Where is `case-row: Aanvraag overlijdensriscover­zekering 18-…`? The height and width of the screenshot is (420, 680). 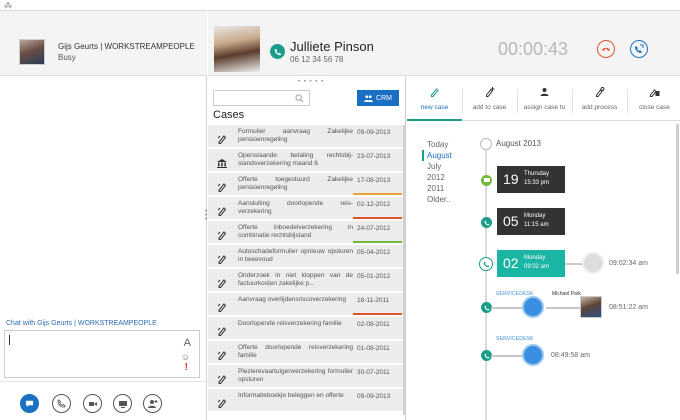
case-row: Aanvraag overlijdensriscover­zekering 18-… is located at coordinates (307, 304).